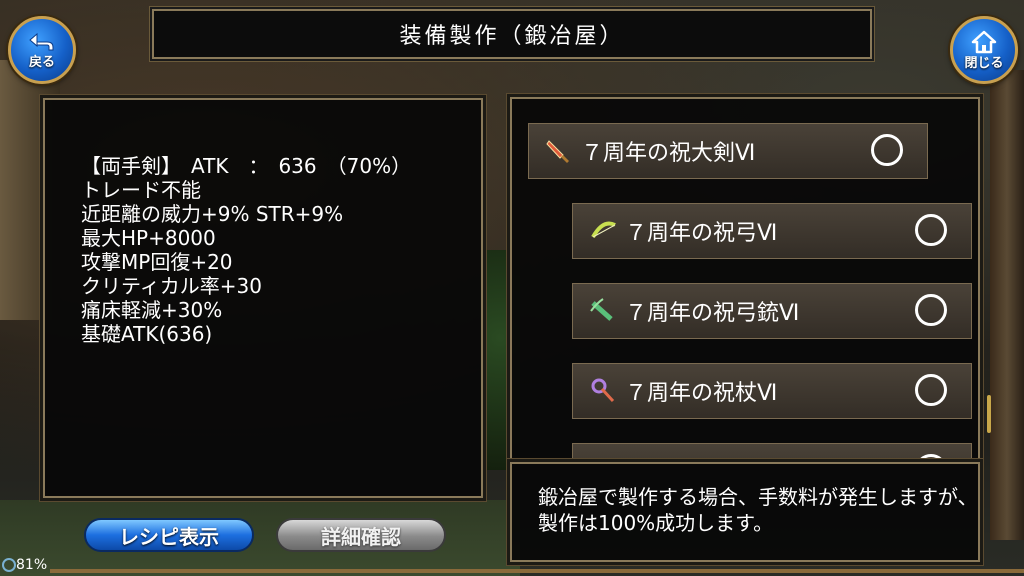 Image resolution: width=1024 pixels, height=576 pixels. Describe the element at coordinates (147, 334) in the screenshot. I see `stat-line: 基礎ATK(636)` at that location.